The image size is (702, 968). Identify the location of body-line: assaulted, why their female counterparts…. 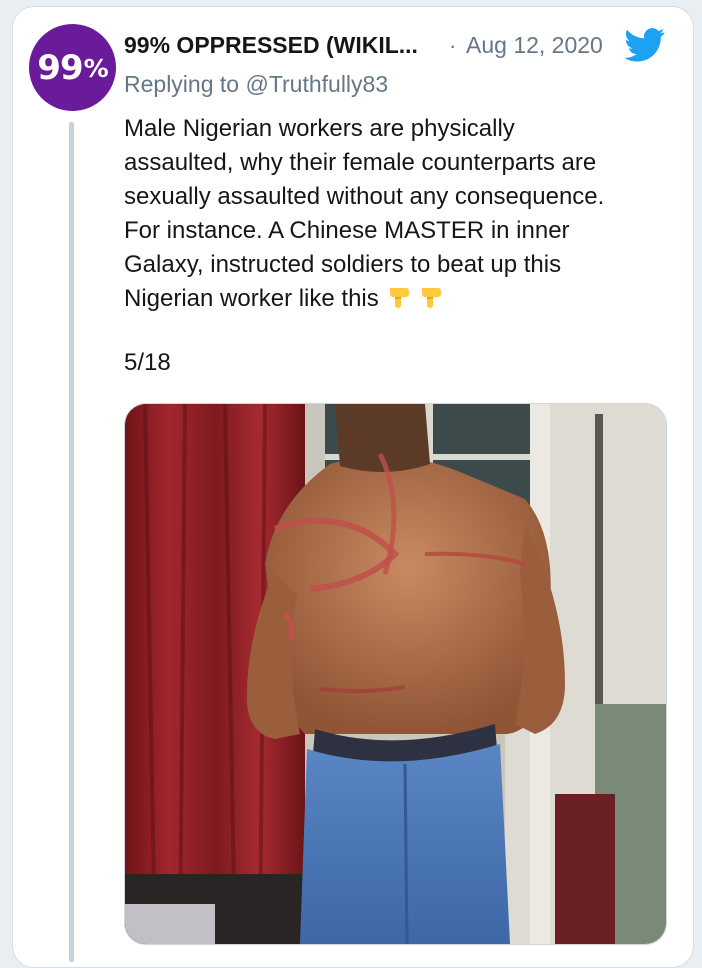
(360, 162).